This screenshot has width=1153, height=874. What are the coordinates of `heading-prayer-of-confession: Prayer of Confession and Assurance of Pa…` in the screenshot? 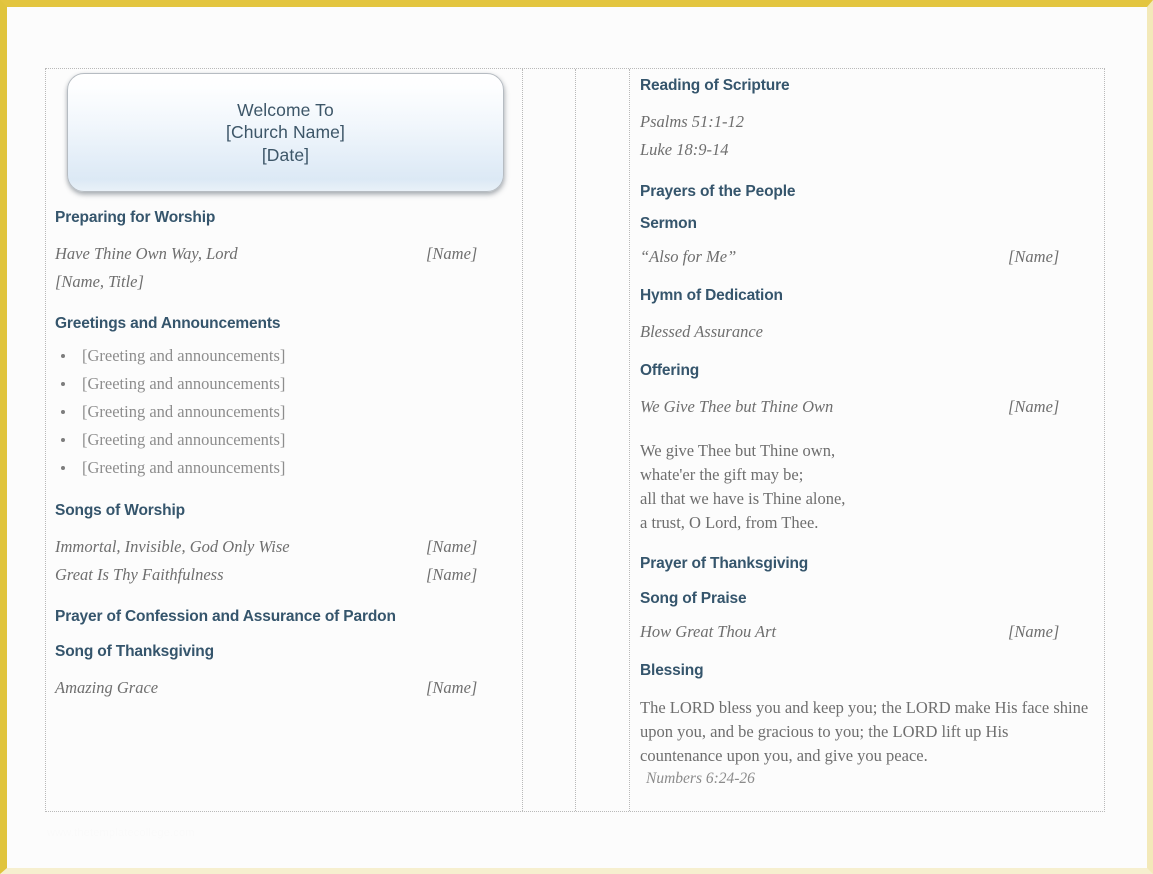 It's located at (225, 616).